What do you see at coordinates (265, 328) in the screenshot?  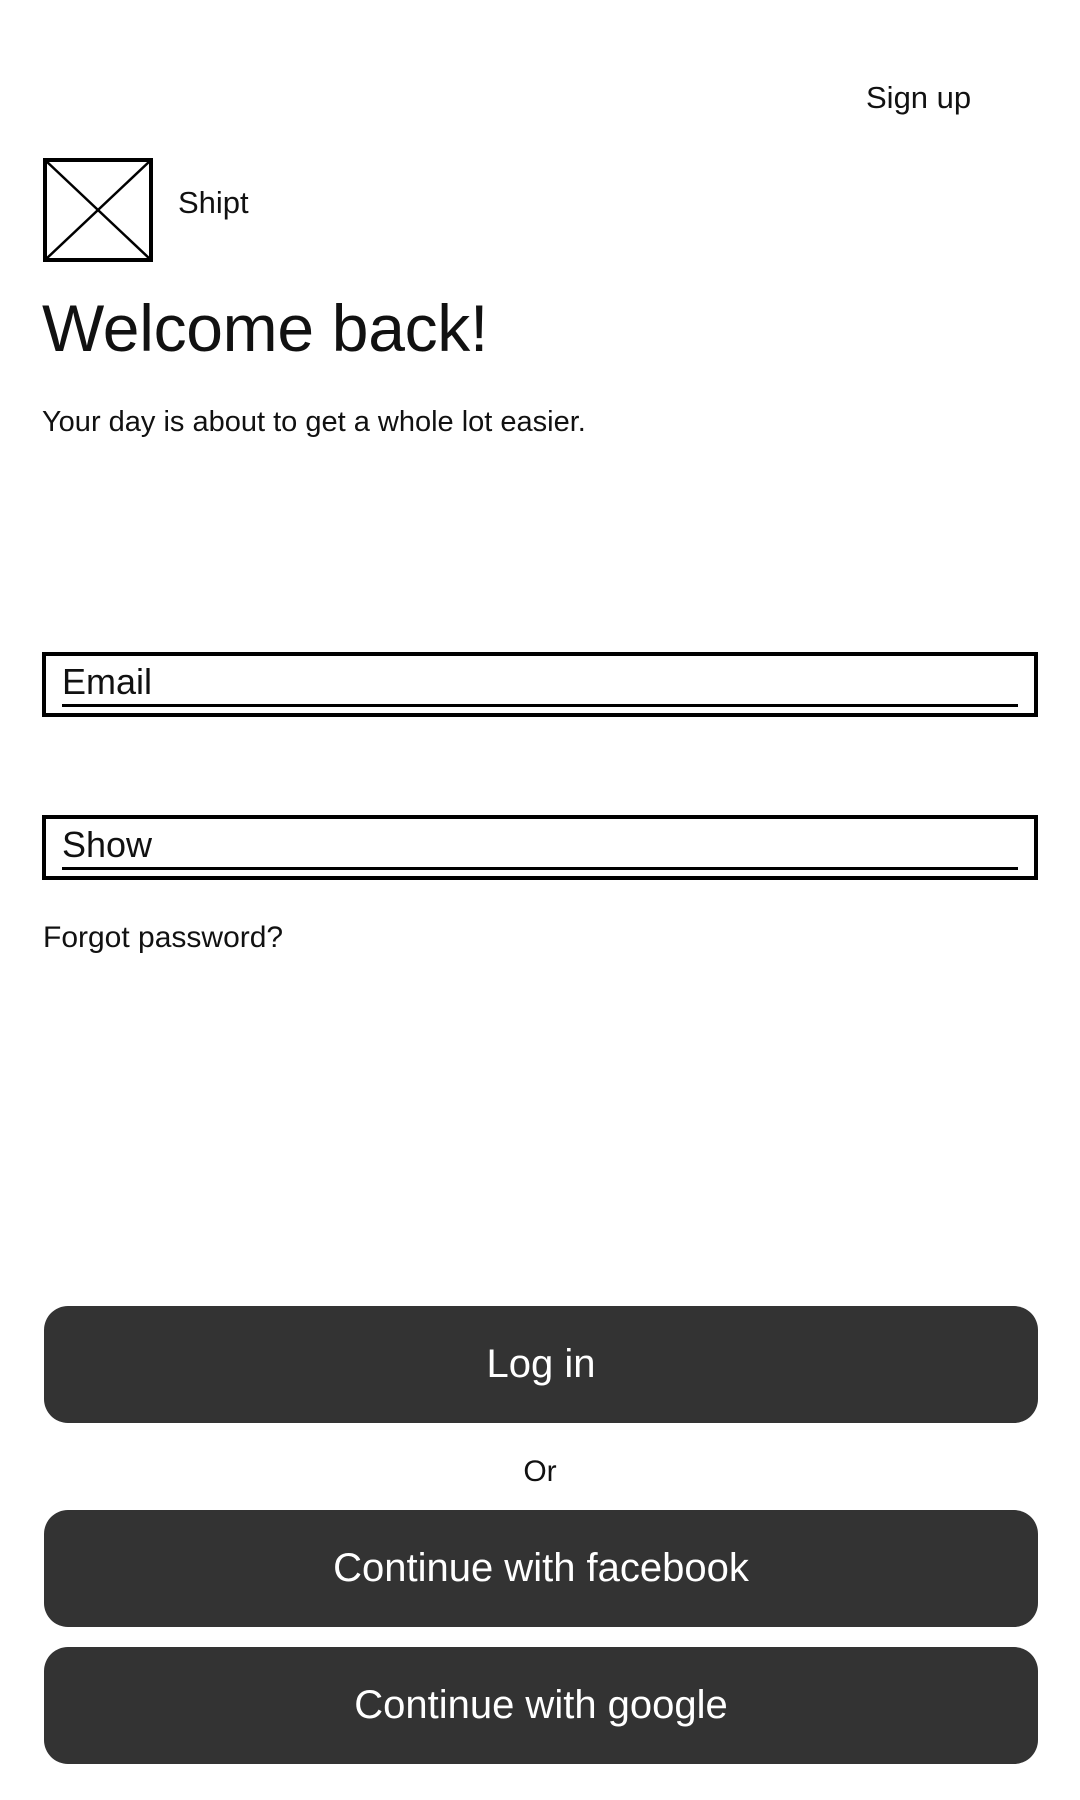 I see `page-title: Welcome back!` at bounding box center [265, 328].